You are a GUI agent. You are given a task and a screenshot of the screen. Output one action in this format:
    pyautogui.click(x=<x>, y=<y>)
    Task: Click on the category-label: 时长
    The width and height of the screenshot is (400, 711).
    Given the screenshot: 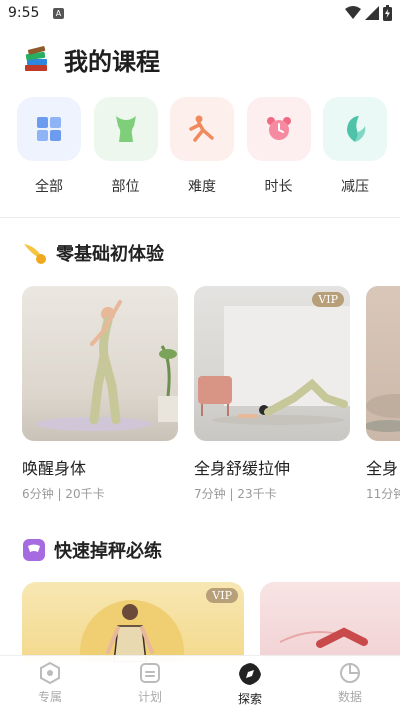 What is the action you would take?
    pyautogui.click(x=278, y=187)
    